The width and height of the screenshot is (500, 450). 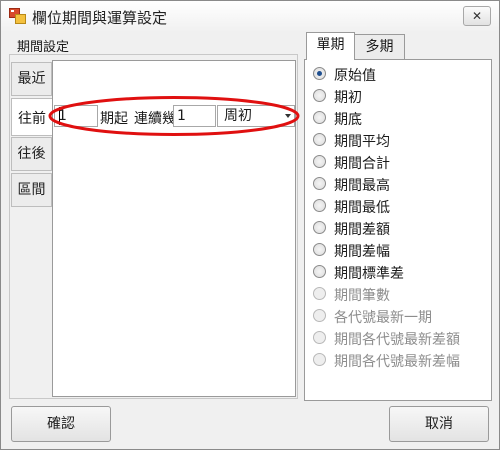 What do you see at coordinates (362, 252) in the screenshot?
I see `calc-option-label: 期間差幅` at bounding box center [362, 252].